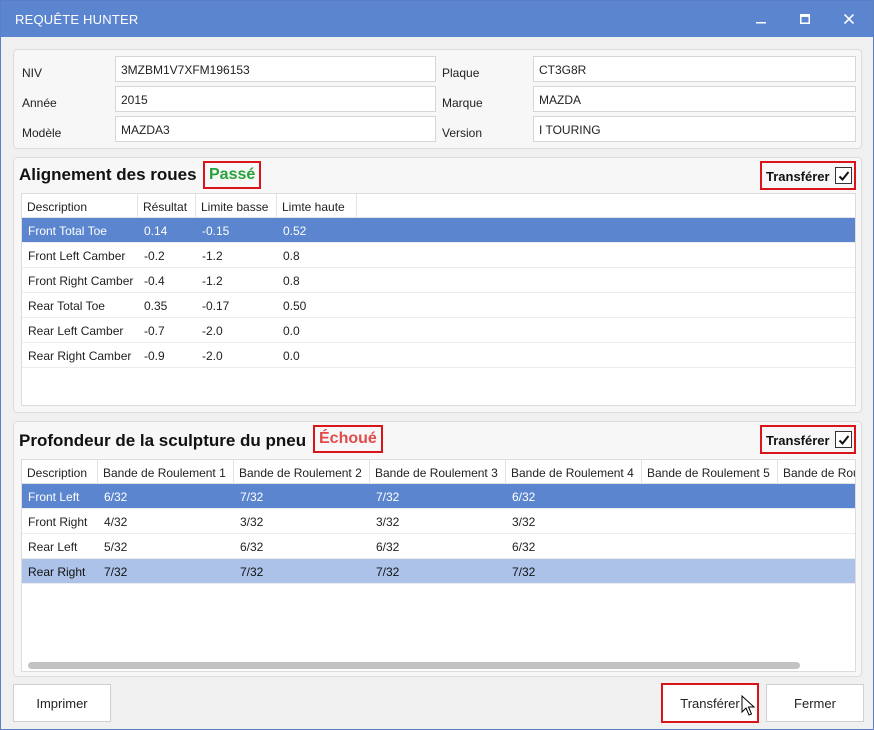 This screenshot has height=730, width=874. I want to click on cell-limite-haute: 0.50, so click(295, 306).